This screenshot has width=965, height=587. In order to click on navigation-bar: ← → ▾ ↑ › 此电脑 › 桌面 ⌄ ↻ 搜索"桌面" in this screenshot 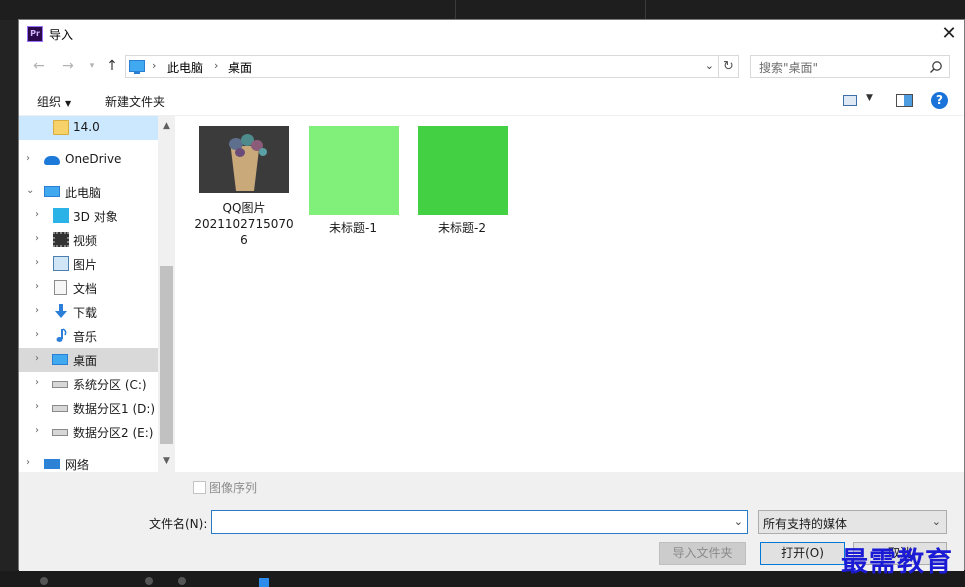, I will do `click(491, 66)`.